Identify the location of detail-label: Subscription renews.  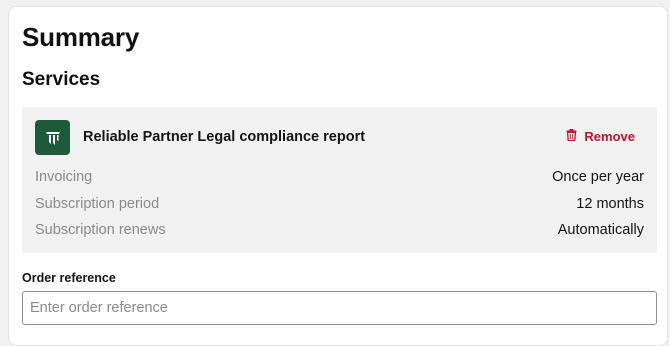
(100, 230).